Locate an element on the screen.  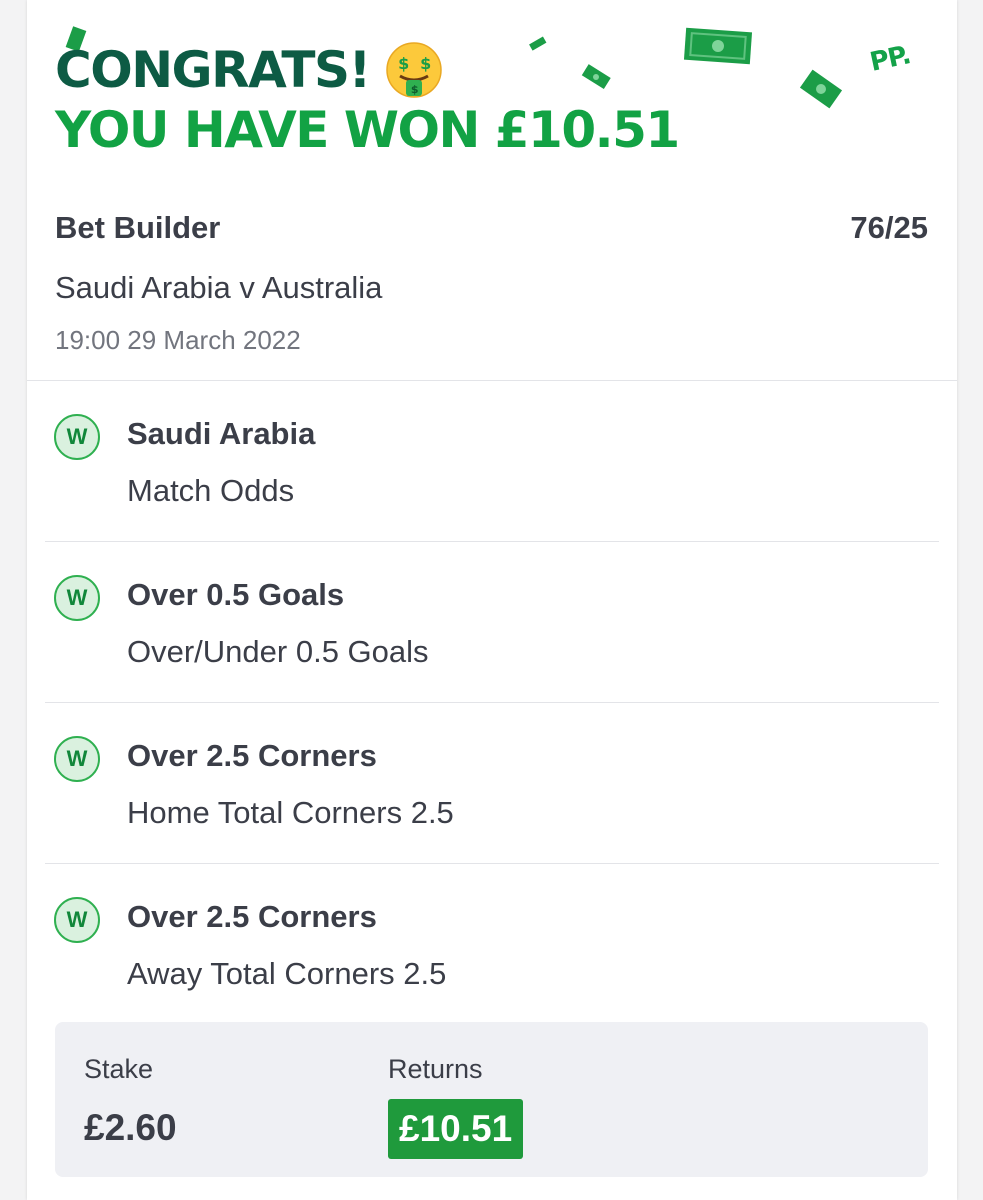
event-name: Saudi Arabia v Australia is located at coordinates (218, 288).